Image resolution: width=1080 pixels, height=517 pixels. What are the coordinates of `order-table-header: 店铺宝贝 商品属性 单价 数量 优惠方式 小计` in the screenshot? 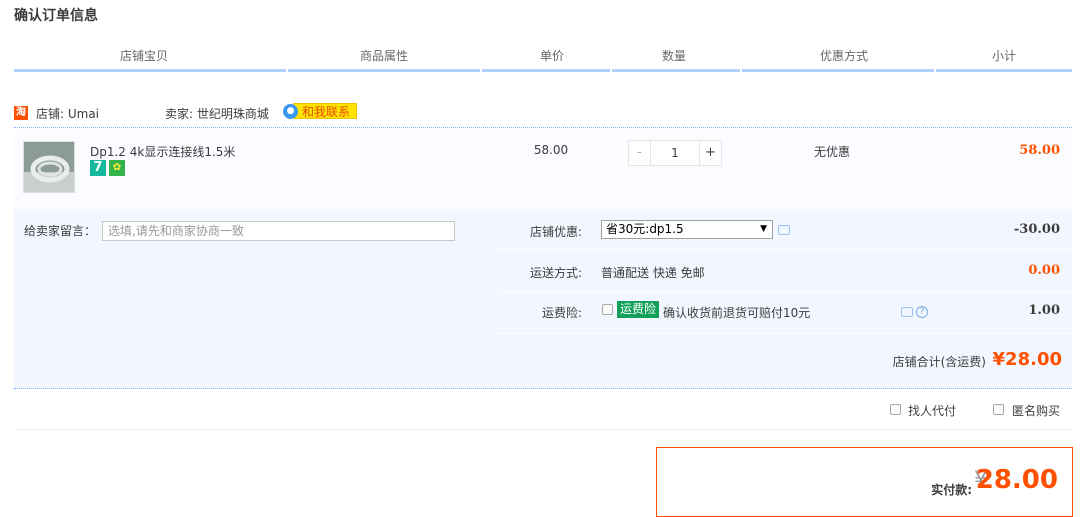 It's located at (543, 58).